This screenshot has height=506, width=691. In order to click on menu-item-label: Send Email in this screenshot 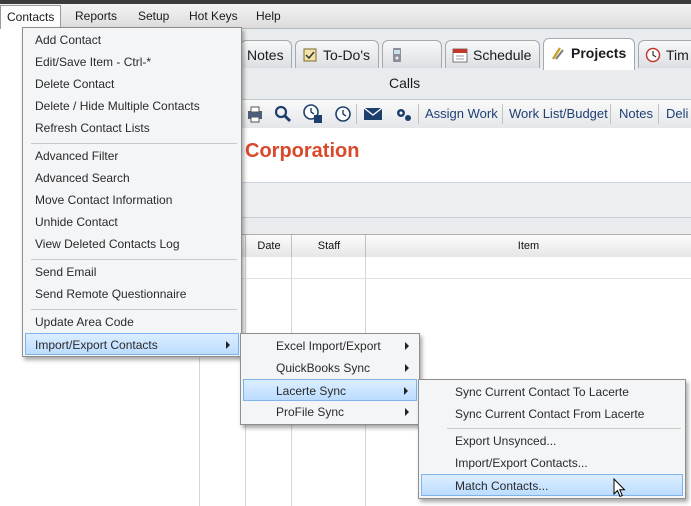, I will do `click(66, 272)`.